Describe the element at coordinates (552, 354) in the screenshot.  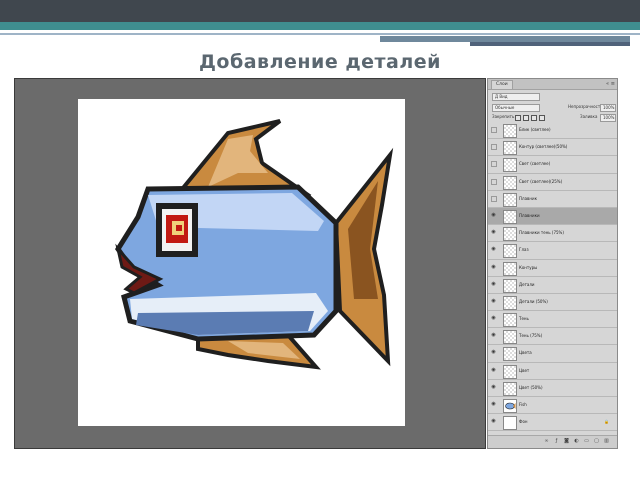
I see `layer-row: ◉ Цвета` at that location.